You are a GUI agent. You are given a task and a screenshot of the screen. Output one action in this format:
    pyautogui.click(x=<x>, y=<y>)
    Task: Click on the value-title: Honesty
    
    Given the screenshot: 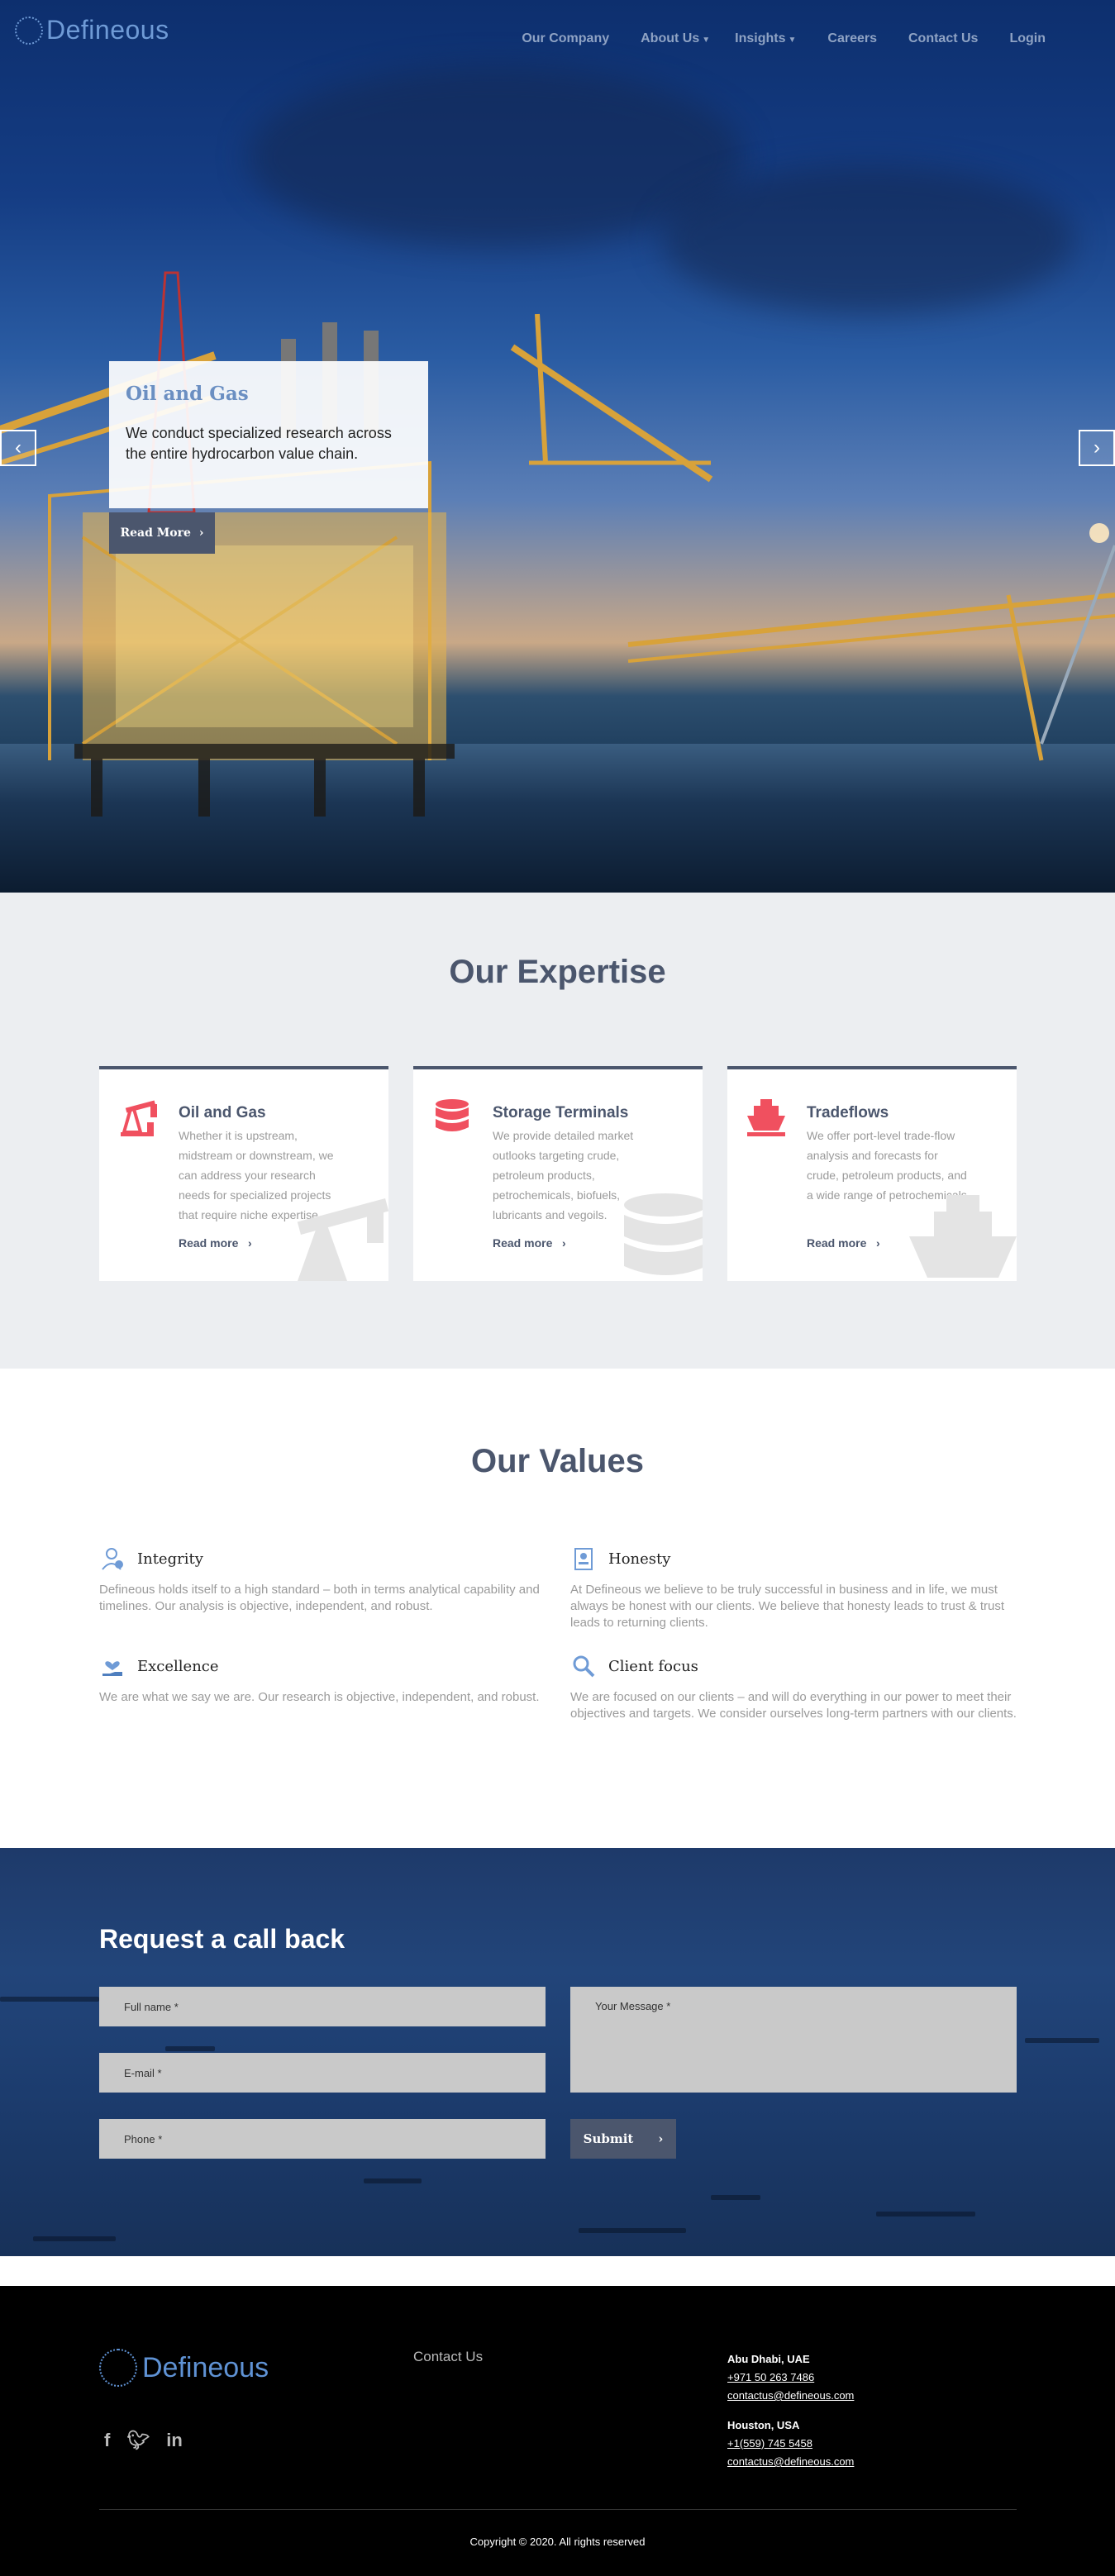 What is the action you would take?
    pyautogui.click(x=639, y=1559)
    